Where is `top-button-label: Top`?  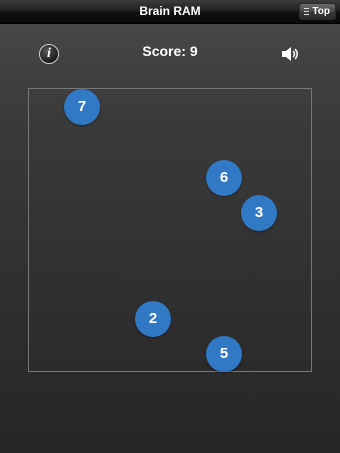
top-button-label: Top is located at coordinates (321, 11).